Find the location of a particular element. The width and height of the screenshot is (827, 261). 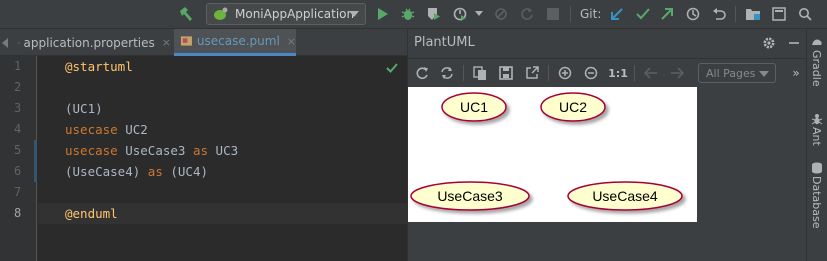

usecase-uc4: UseCase4 is located at coordinates (625, 196).